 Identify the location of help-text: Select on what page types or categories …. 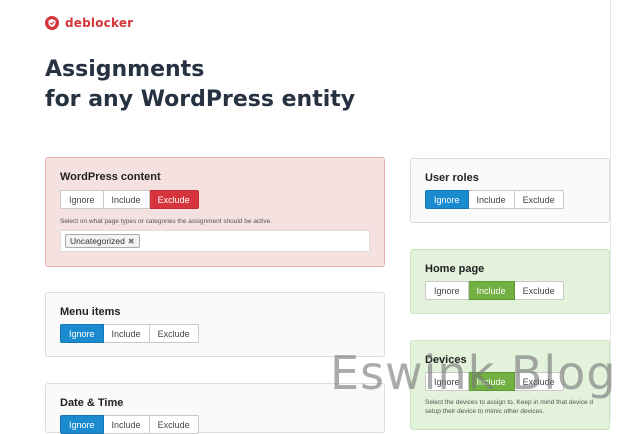
(166, 221).